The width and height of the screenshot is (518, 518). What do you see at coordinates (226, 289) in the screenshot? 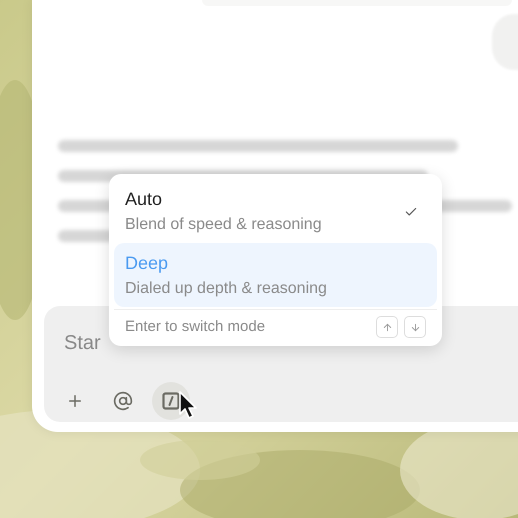
I see `mode-description: Dialed up depth & reasoning` at bounding box center [226, 289].